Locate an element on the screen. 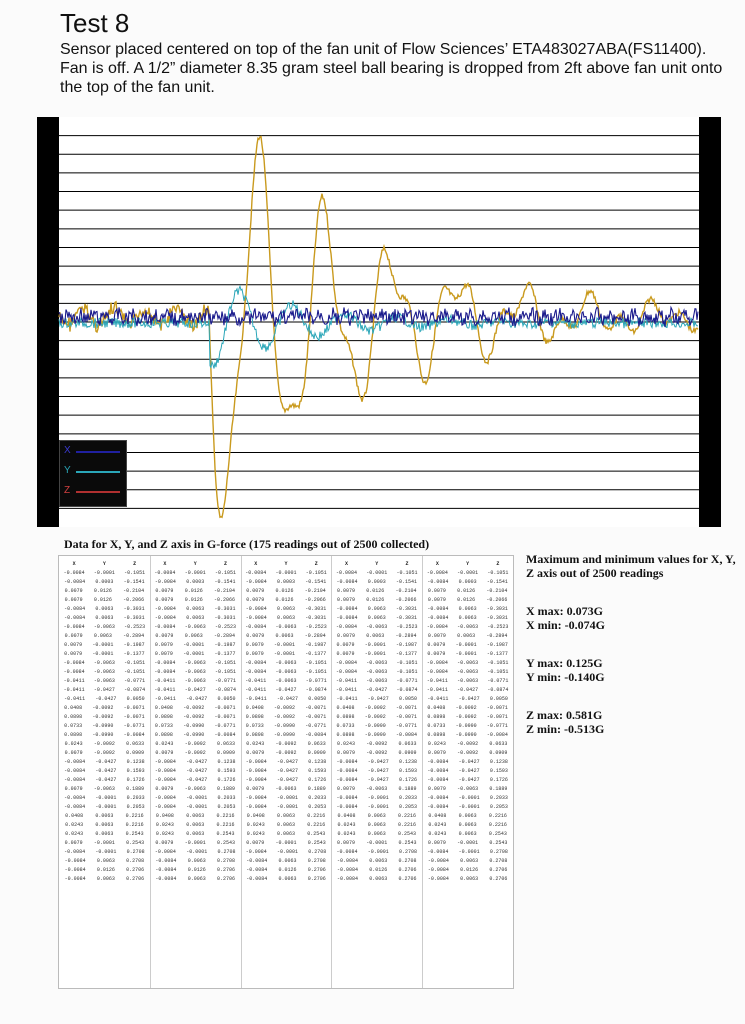  table-cell: -0.2066 is located at coordinates (224, 600).